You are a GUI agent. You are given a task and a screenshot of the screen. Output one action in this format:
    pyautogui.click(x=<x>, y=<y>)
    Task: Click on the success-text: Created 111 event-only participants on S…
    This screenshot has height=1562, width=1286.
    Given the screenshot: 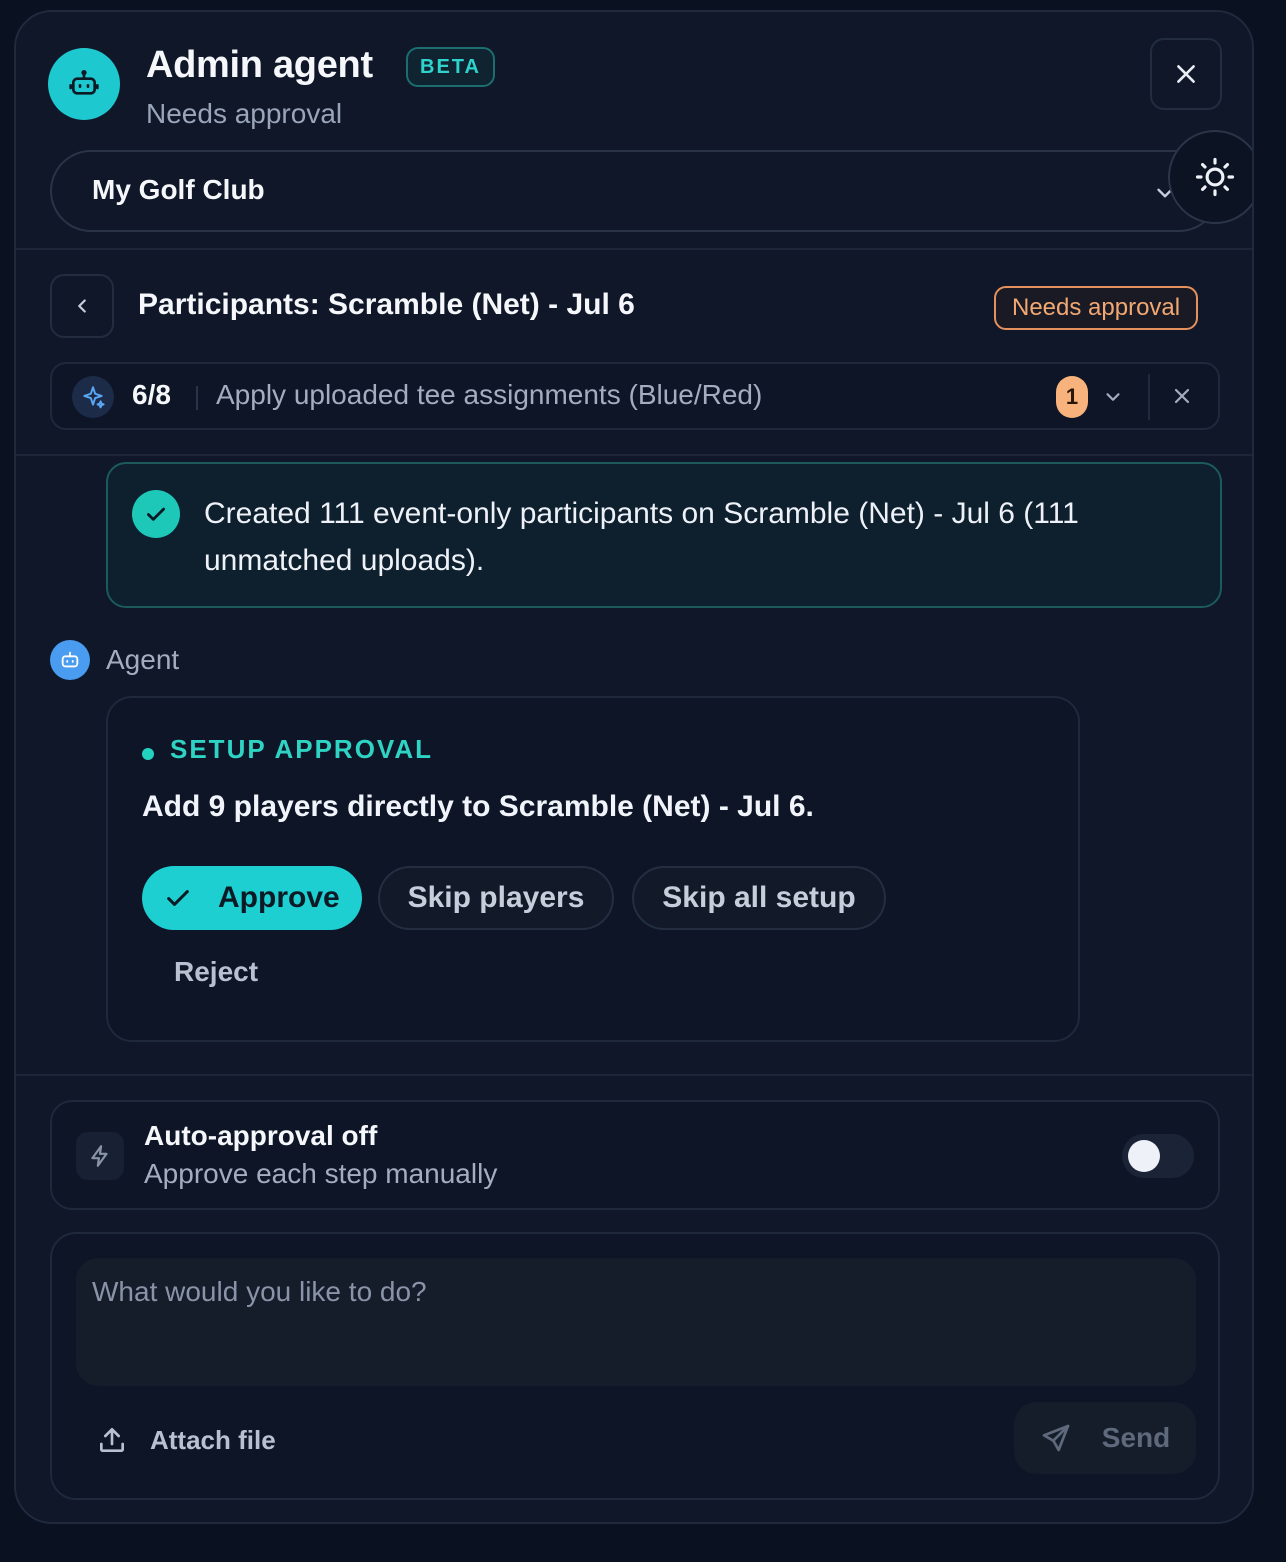 What is the action you would take?
    pyautogui.click(x=641, y=537)
    